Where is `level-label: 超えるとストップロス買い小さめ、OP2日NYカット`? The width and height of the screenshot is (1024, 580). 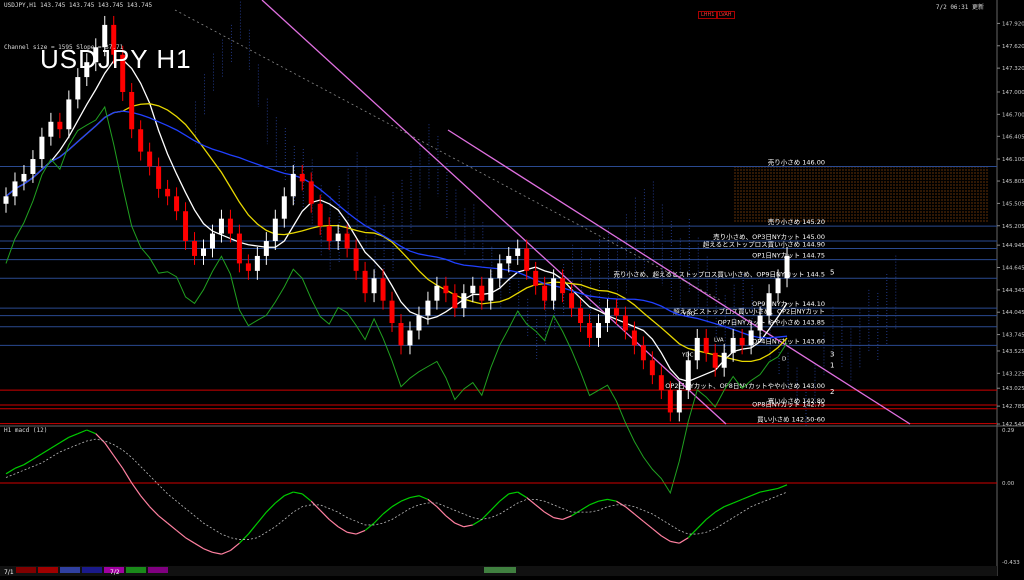 level-label: 超えるとストップロス買い小さめ、OP2日NYカット is located at coordinates (749, 311).